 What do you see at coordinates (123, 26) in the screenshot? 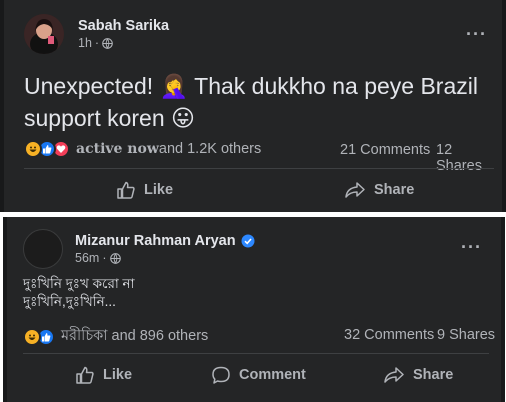
I see `author-name: Sabah Sarika` at bounding box center [123, 26].